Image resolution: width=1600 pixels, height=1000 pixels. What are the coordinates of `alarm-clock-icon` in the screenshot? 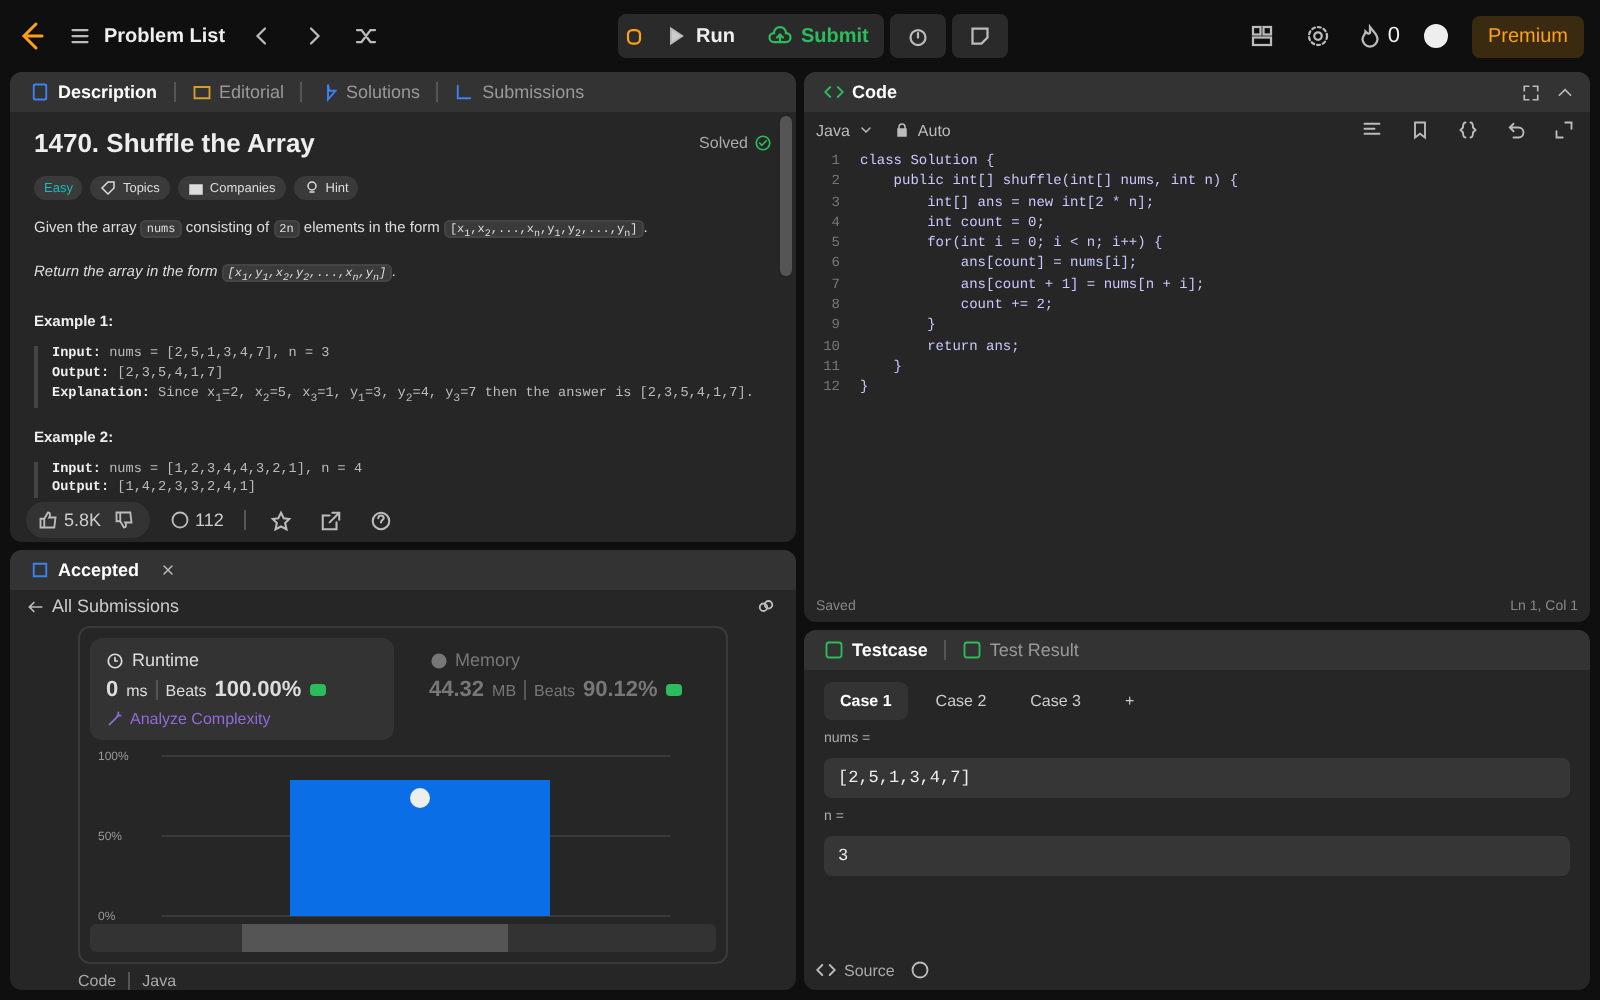 It's located at (918, 36).